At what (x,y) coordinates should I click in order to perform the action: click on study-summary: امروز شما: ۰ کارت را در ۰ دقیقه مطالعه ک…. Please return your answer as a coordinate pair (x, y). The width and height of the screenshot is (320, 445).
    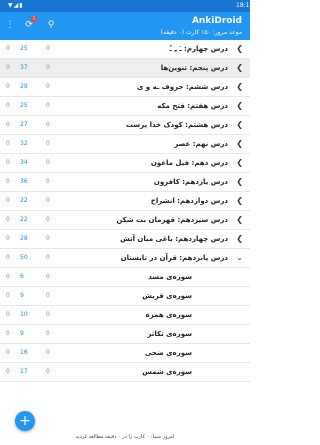
    Looking at the image, I should click on (125, 437).